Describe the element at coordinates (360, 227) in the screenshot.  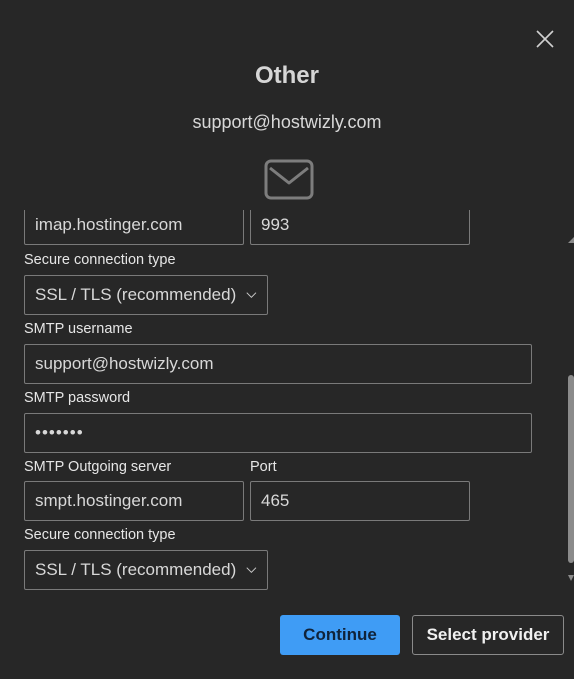
I see `incoming-port-input: 993` at that location.